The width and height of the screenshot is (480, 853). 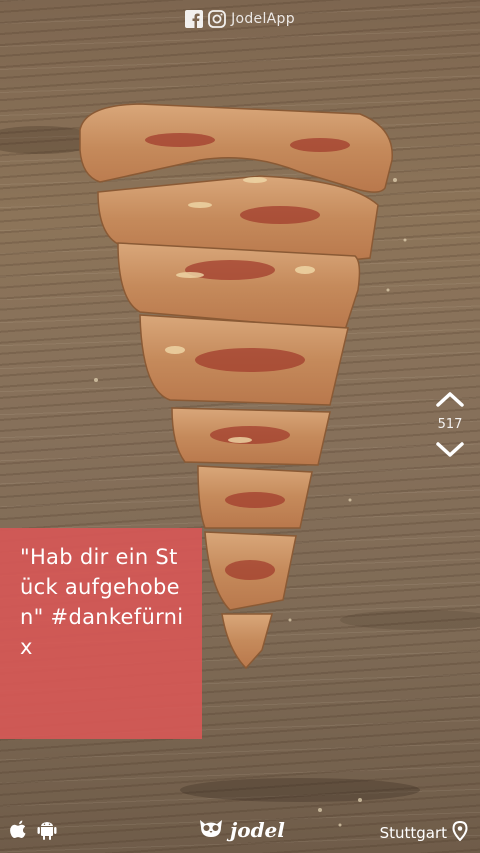 I want to click on vote-controls: 517, so click(x=450, y=424).